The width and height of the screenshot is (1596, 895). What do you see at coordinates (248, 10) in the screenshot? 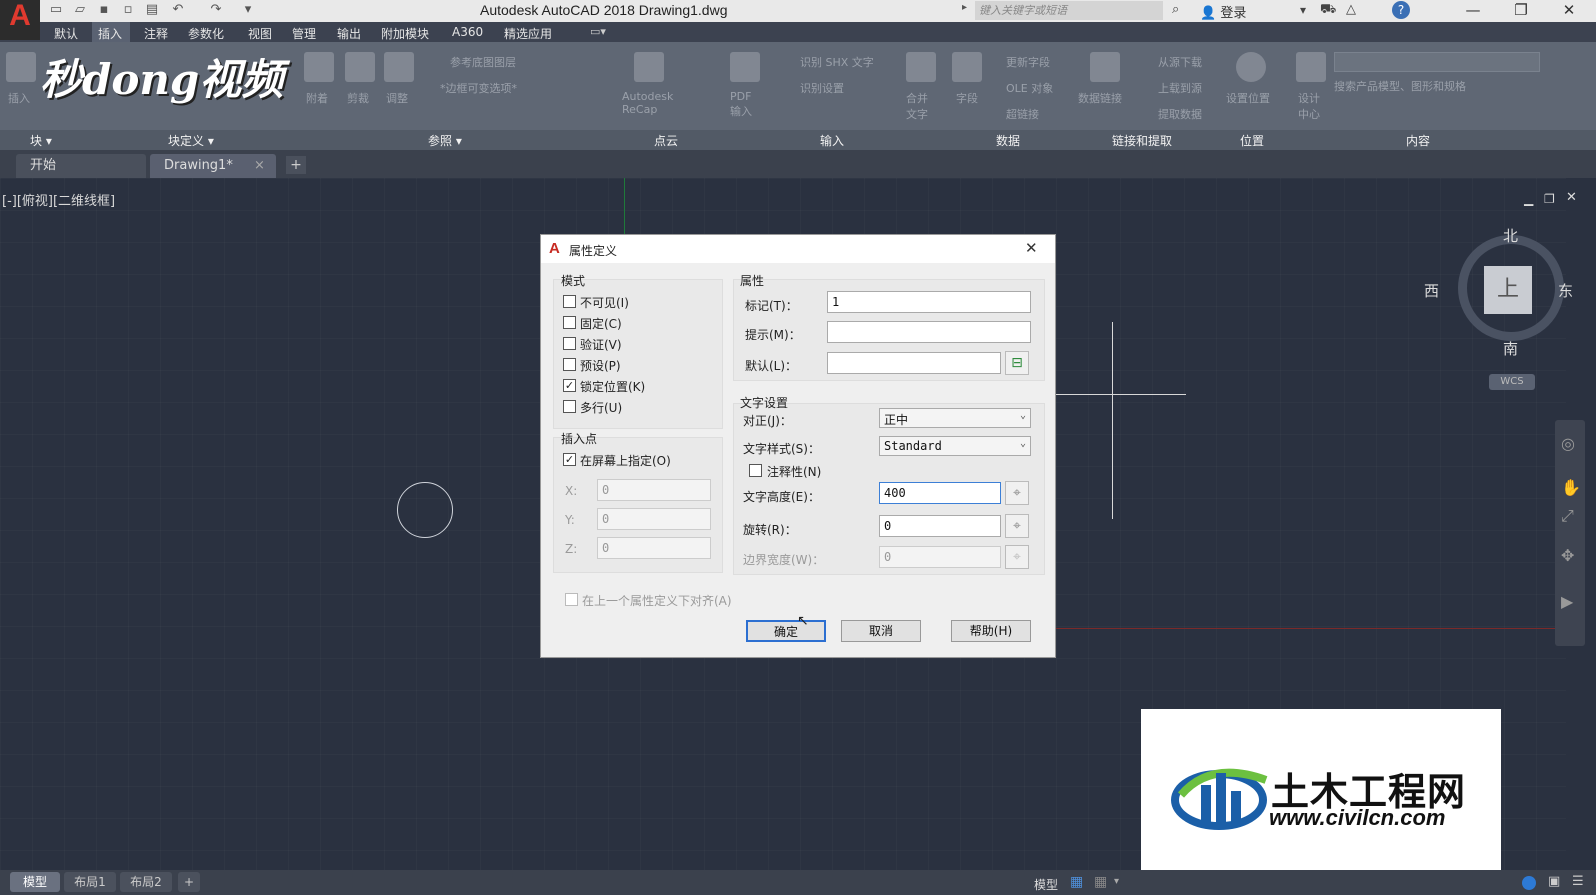
I see `quick-access-dropdown-icon: ▾` at bounding box center [248, 10].